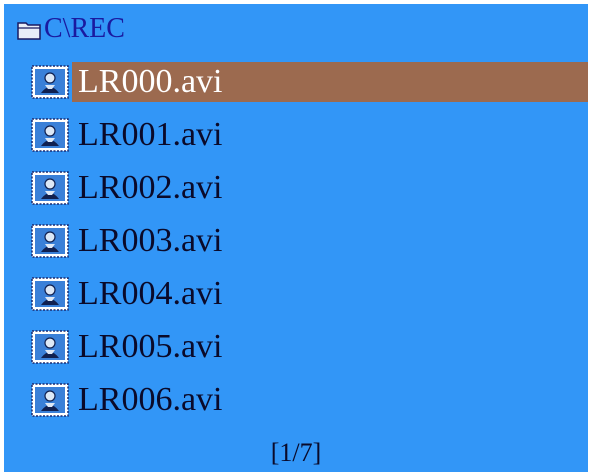 The image size is (592, 476). Describe the element at coordinates (296, 295) in the screenshot. I see `file-row: LR004.avi` at that location.